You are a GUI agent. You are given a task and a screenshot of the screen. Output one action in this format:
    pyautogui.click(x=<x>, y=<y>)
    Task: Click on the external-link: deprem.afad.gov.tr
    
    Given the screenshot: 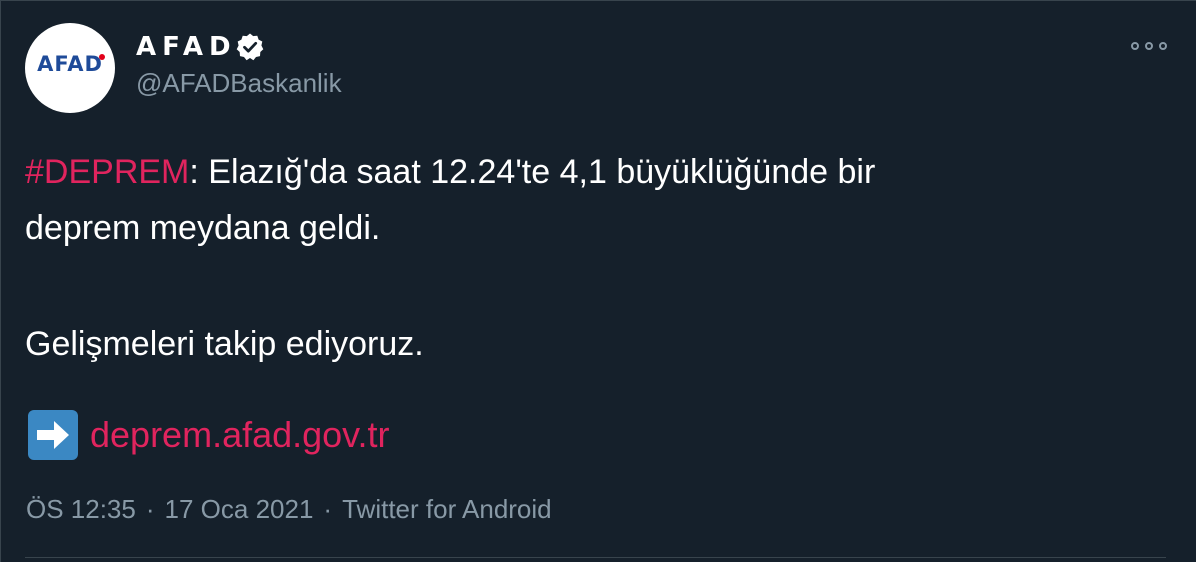 What is the action you would take?
    pyautogui.click(x=240, y=435)
    